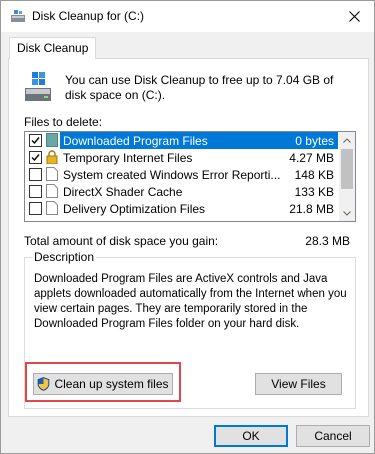 Image resolution: width=375 pixels, height=454 pixels. What do you see at coordinates (18, 16) in the screenshot?
I see `disk-cleanup-app-icon` at bounding box center [18, 16].